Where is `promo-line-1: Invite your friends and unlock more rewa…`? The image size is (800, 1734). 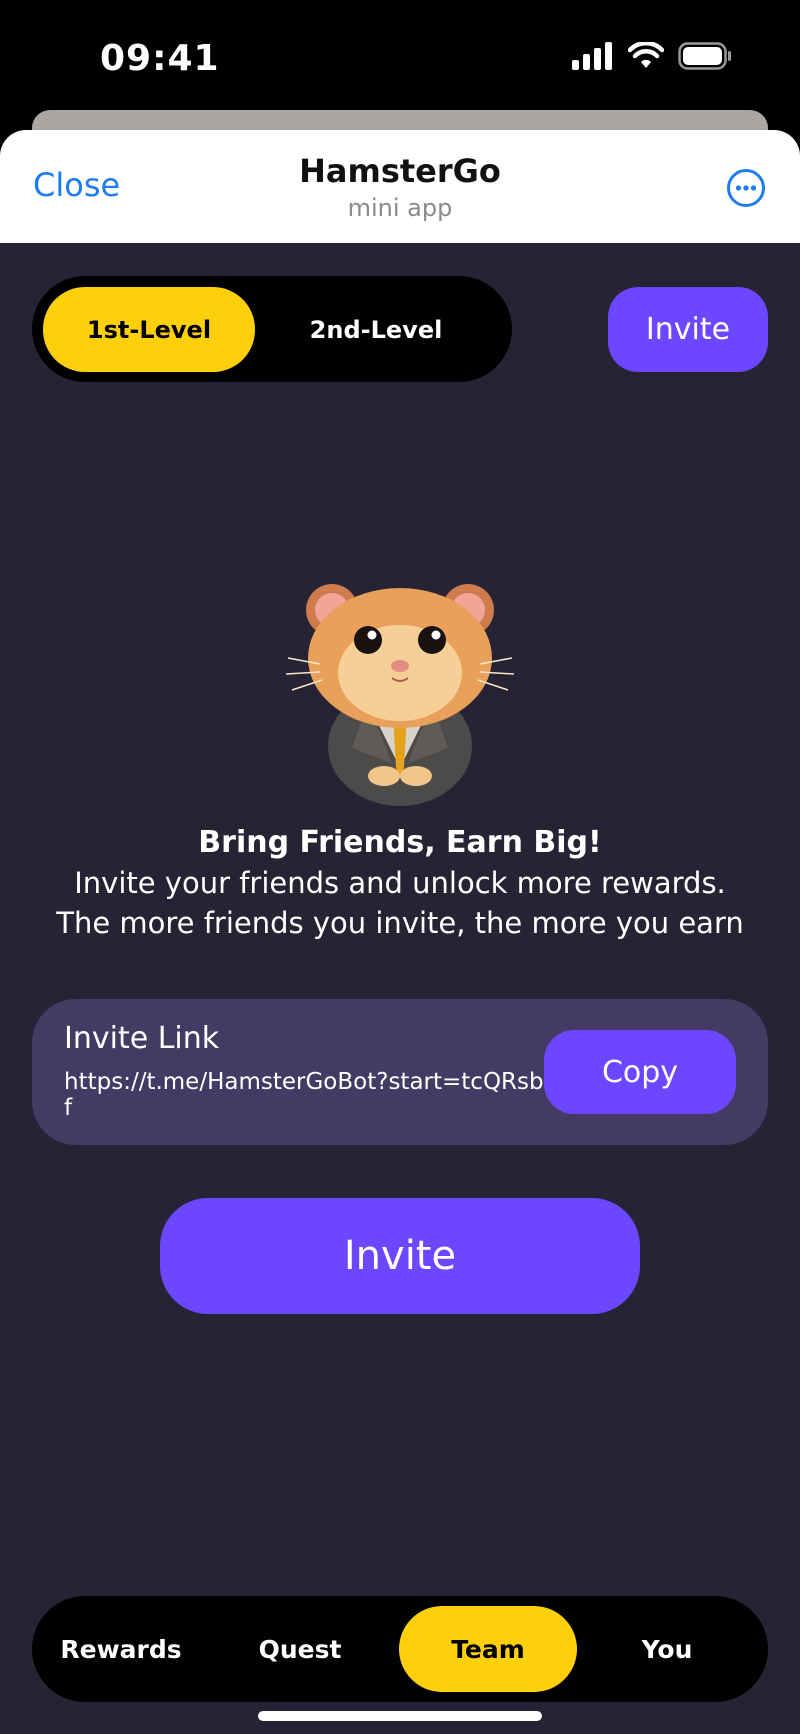 promo-line-1: Invite your friends and unlock more rewa… is located at coordinates (400, 883).